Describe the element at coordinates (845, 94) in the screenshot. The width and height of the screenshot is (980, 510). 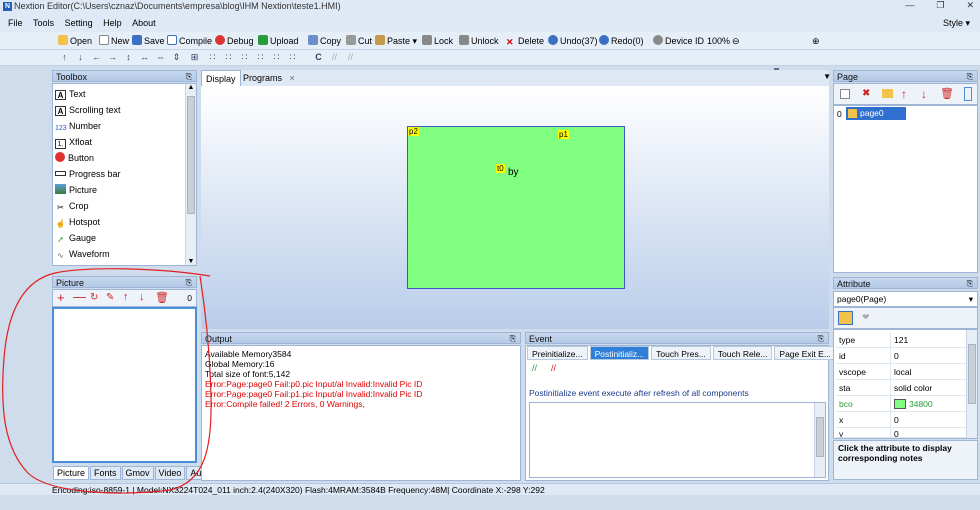
I see `add-page-icon` at that location.